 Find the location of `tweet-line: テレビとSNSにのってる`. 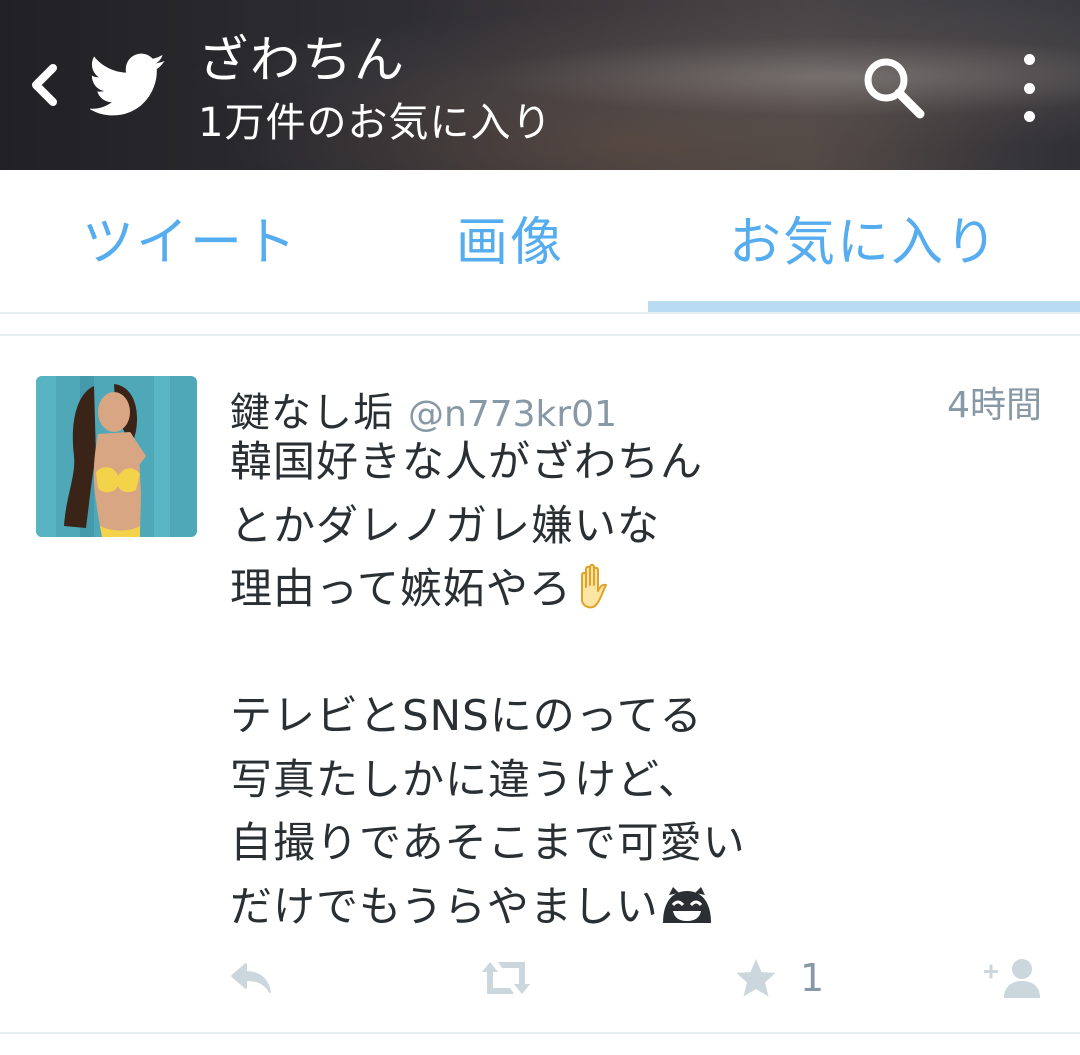

tweet-line: テレビとSNSにのってる is located at coordinates (466, 715).